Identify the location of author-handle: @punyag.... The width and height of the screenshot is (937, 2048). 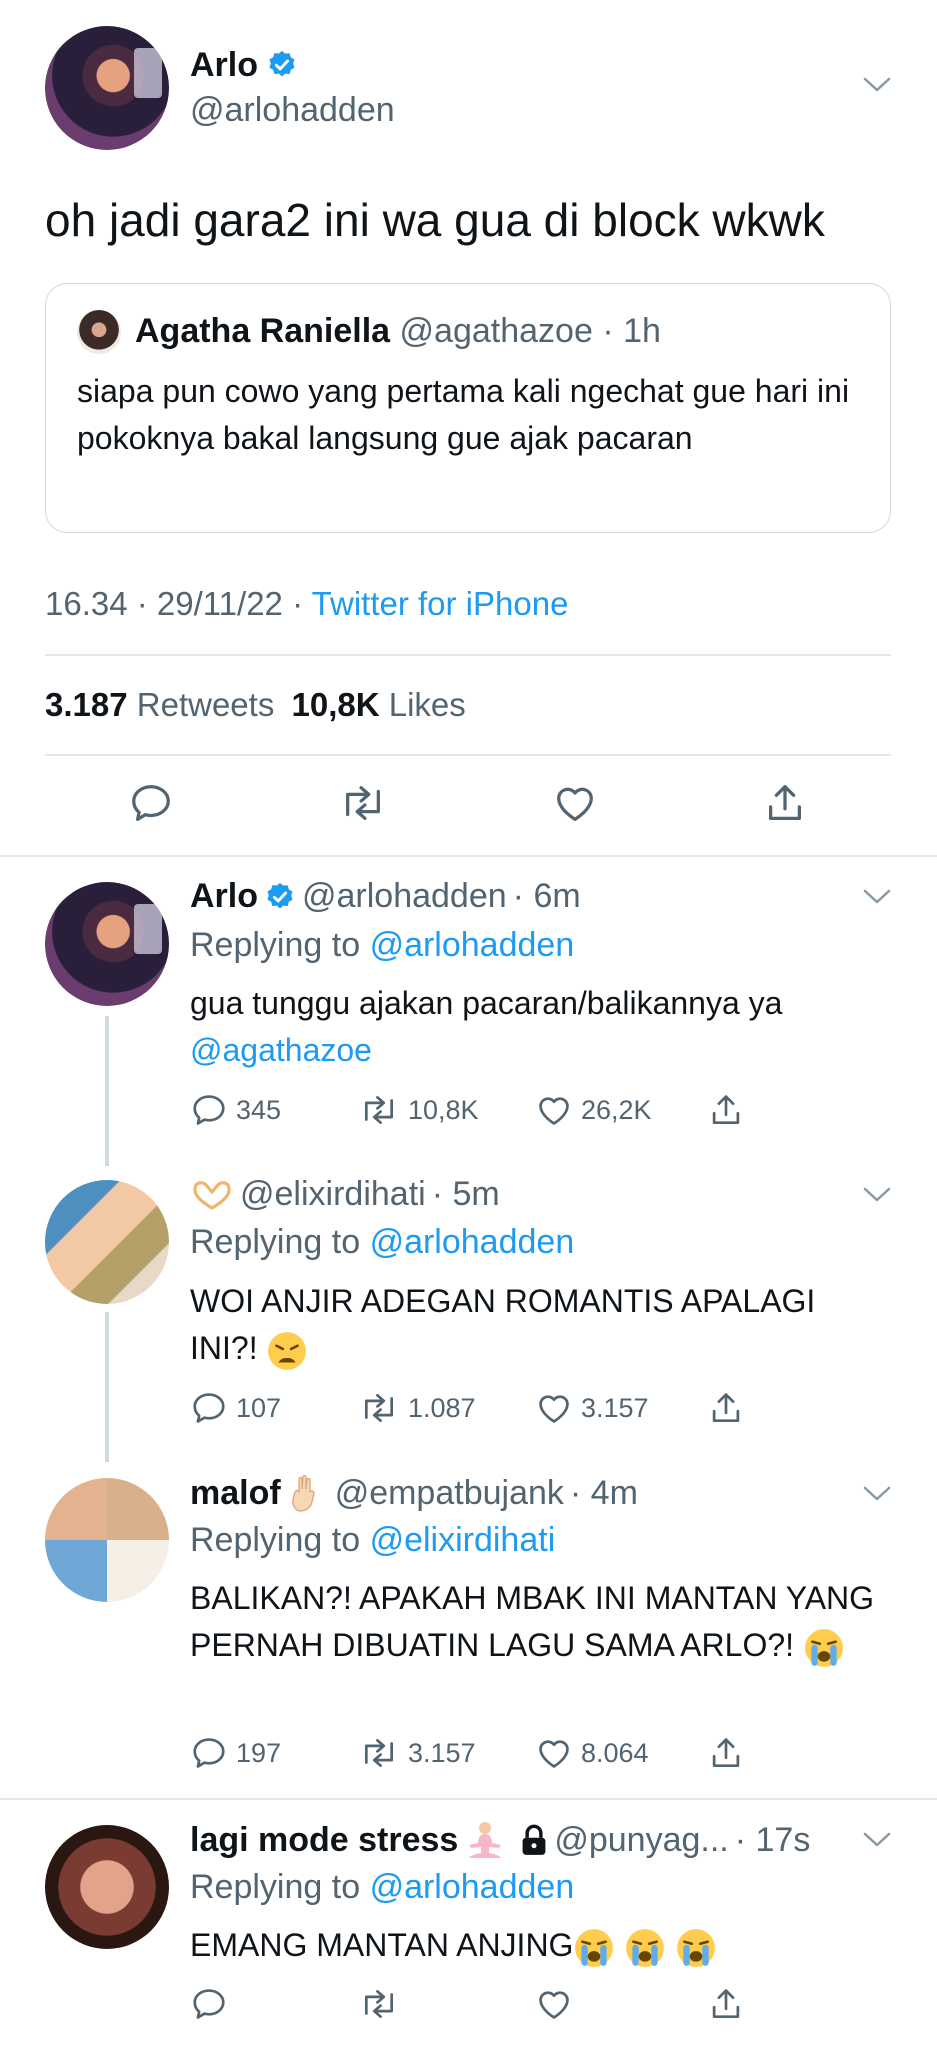
(641, 1840).